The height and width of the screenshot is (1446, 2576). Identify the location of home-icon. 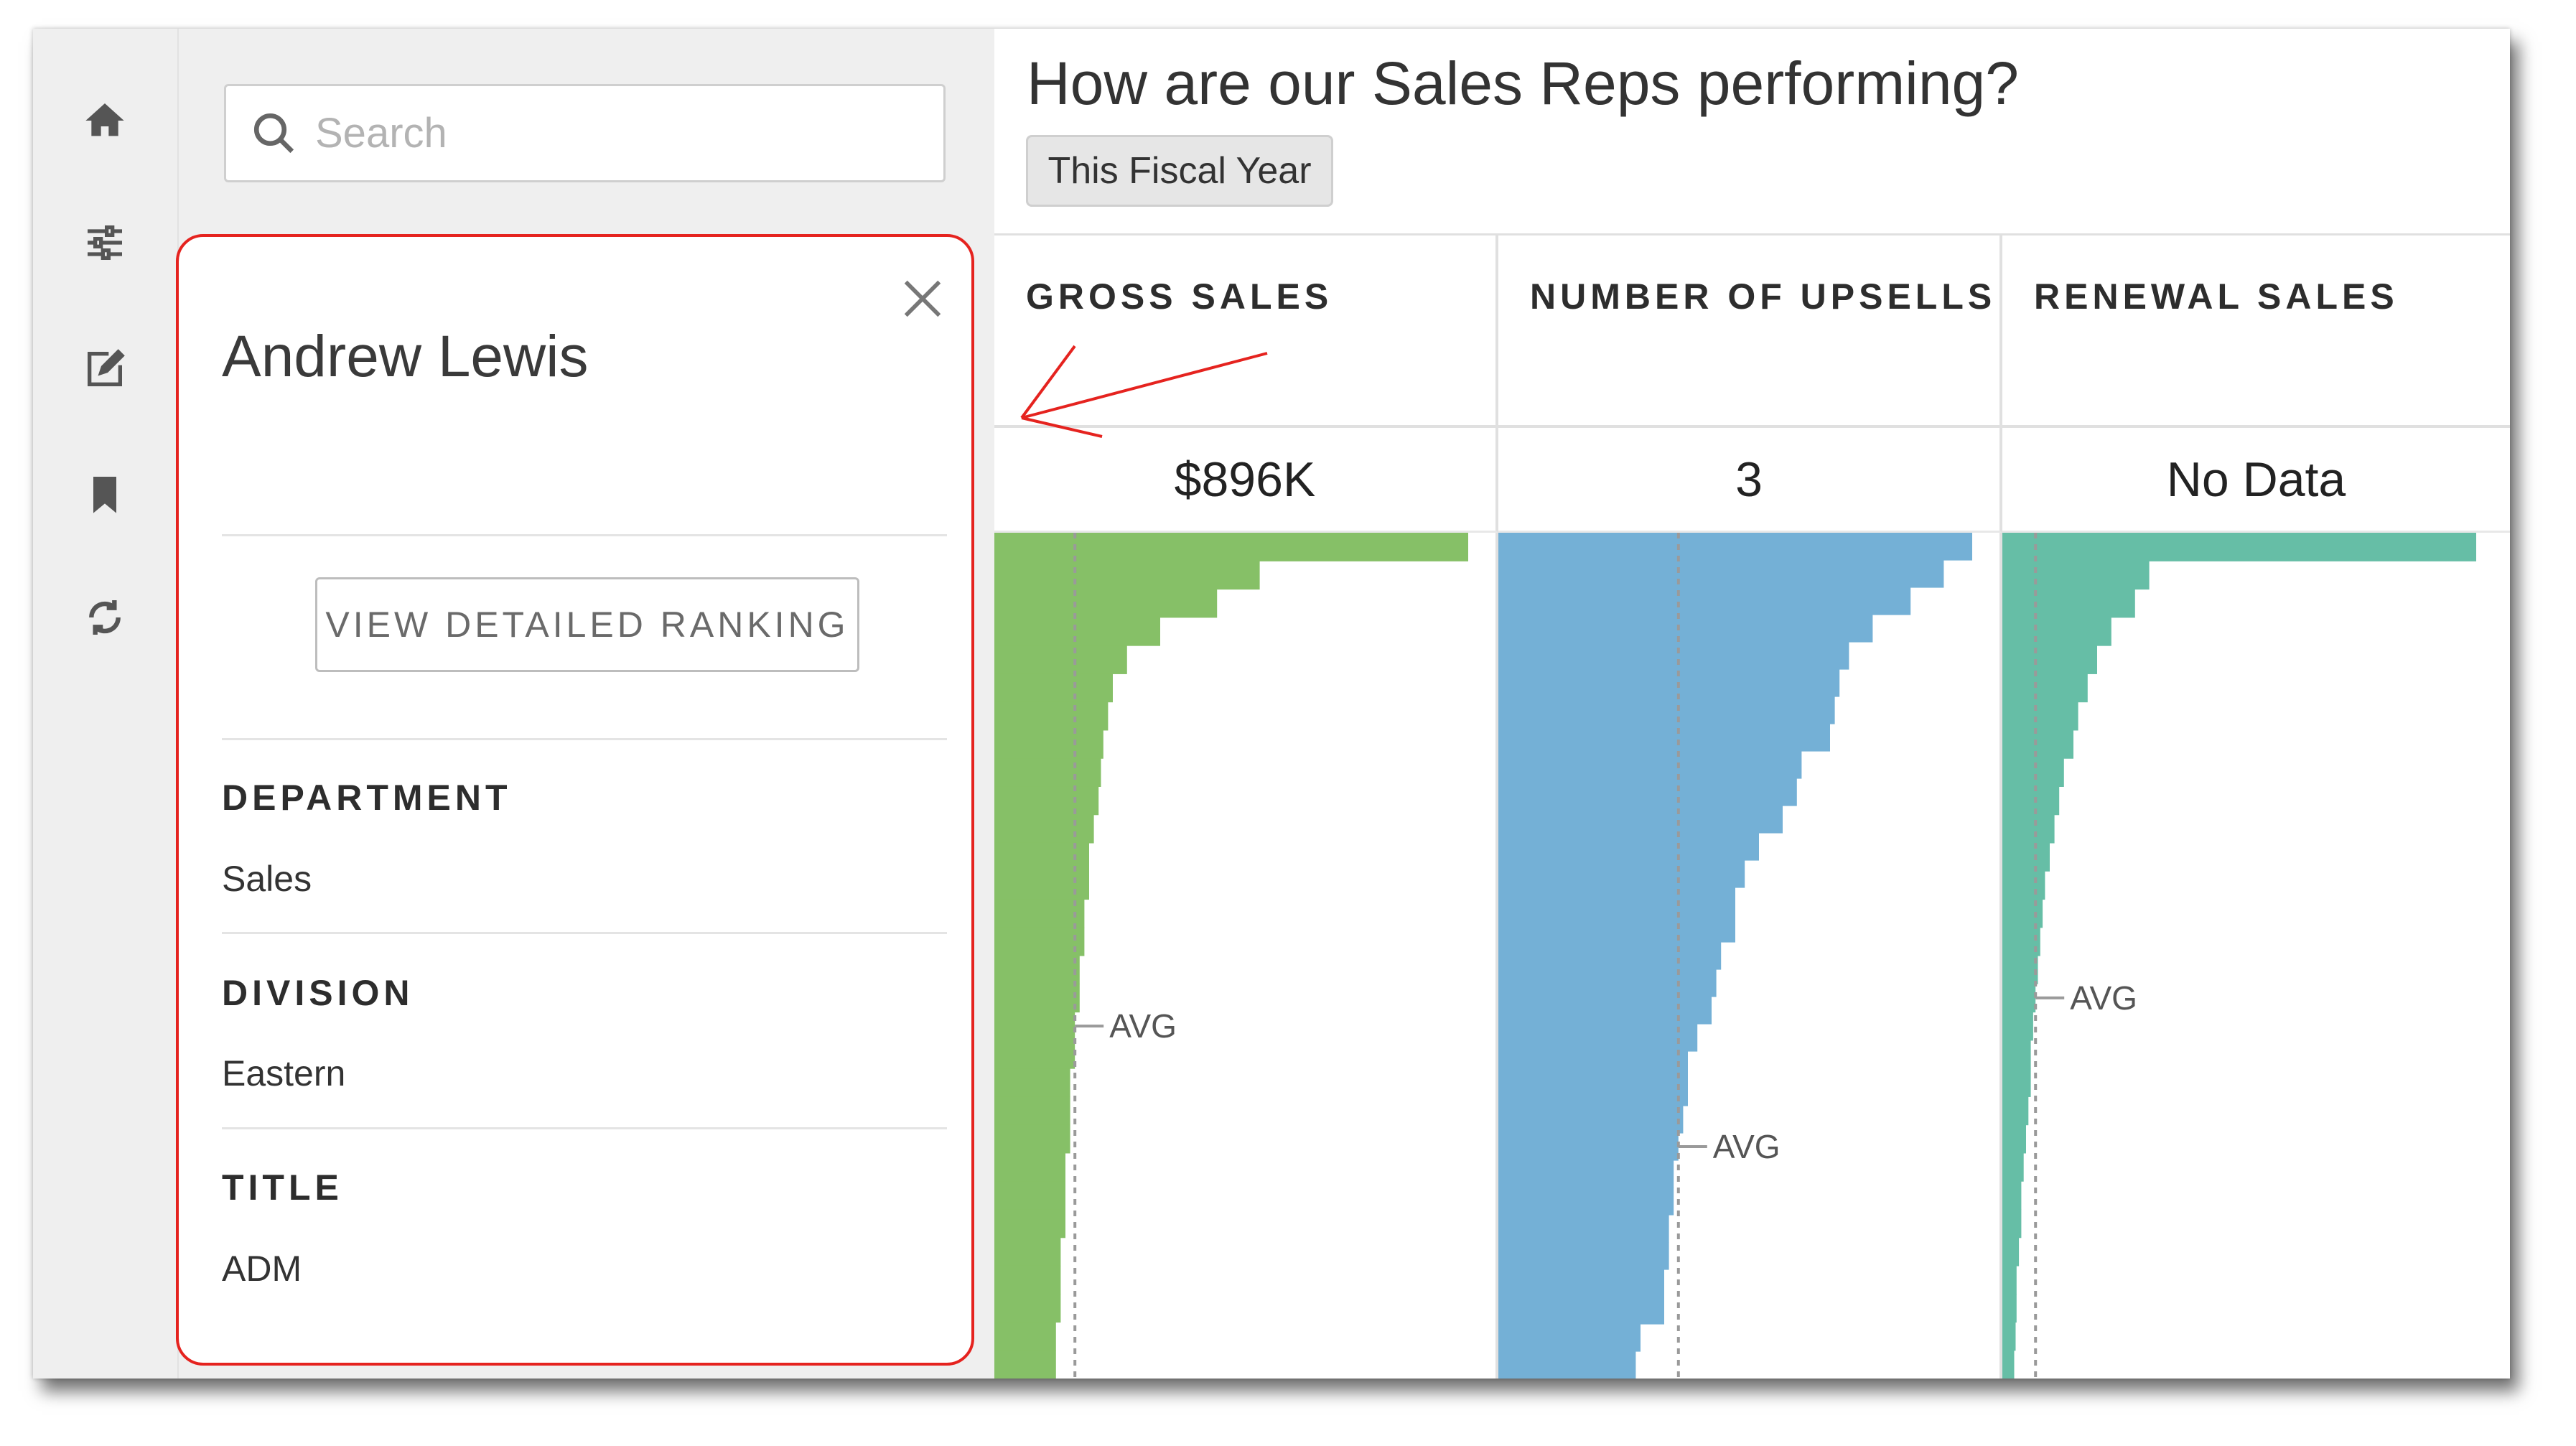
(105, 120).